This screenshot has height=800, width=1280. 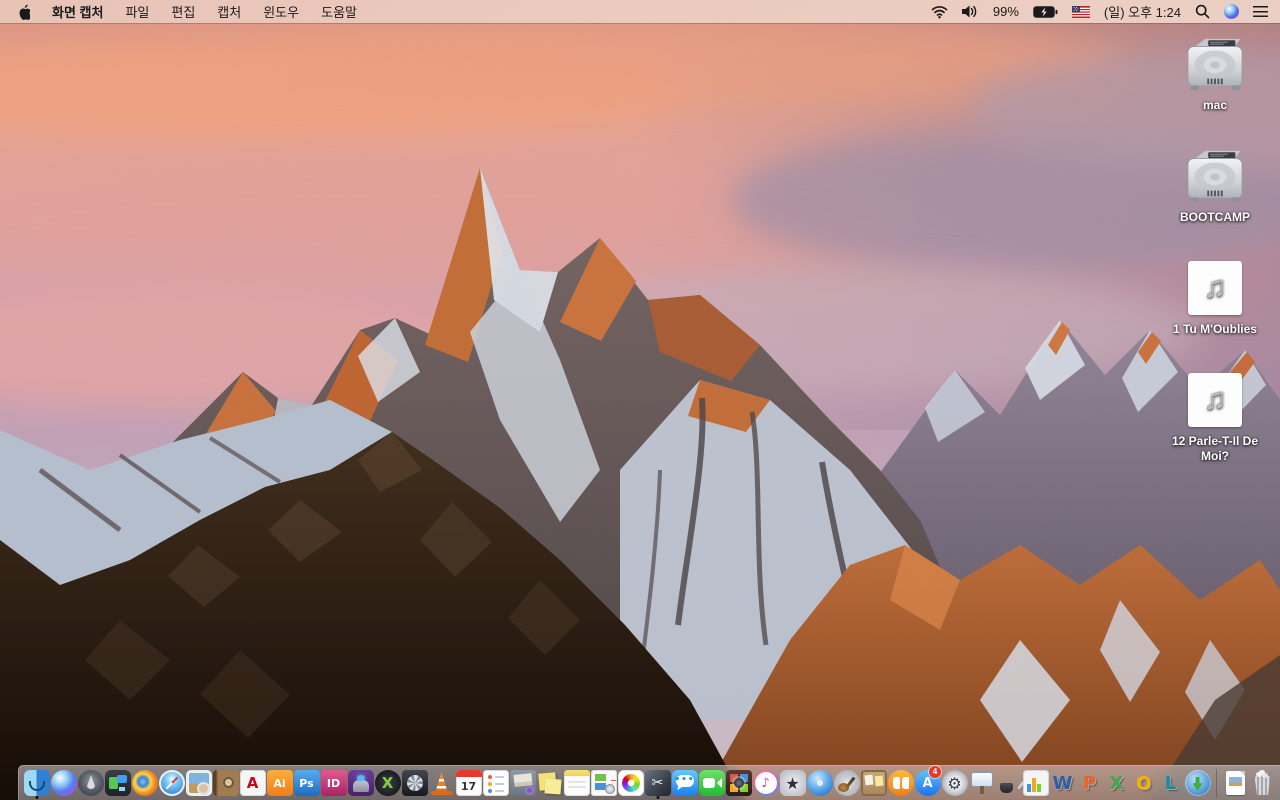 I want to click on dock-item-corkboard, so click(x=873, y=783).